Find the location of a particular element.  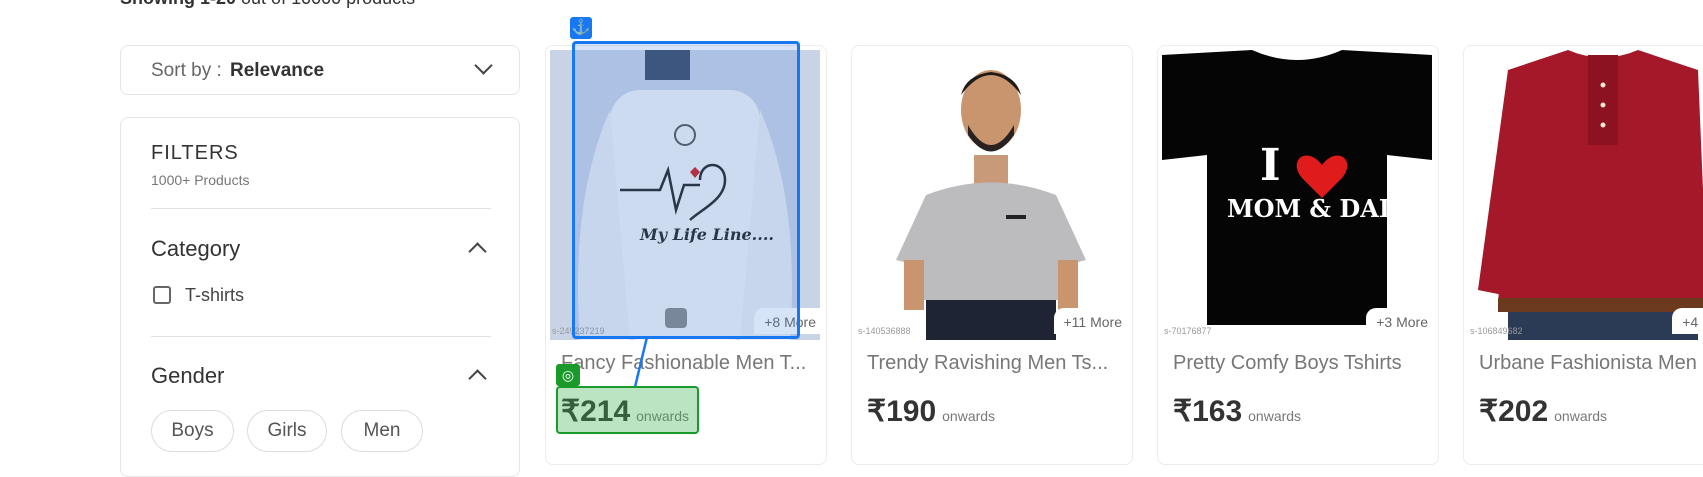

svg-text: I is located at coordinates (1270, 165).